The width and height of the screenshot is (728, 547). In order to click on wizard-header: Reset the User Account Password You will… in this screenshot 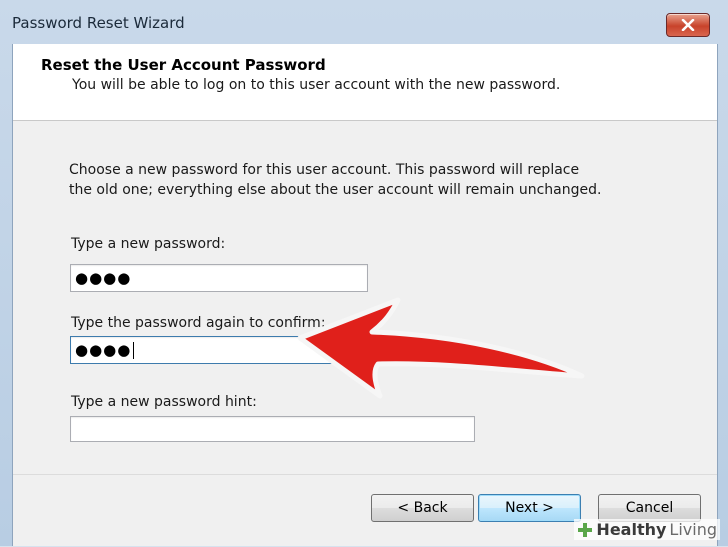, I will do `click(365, 82)`.